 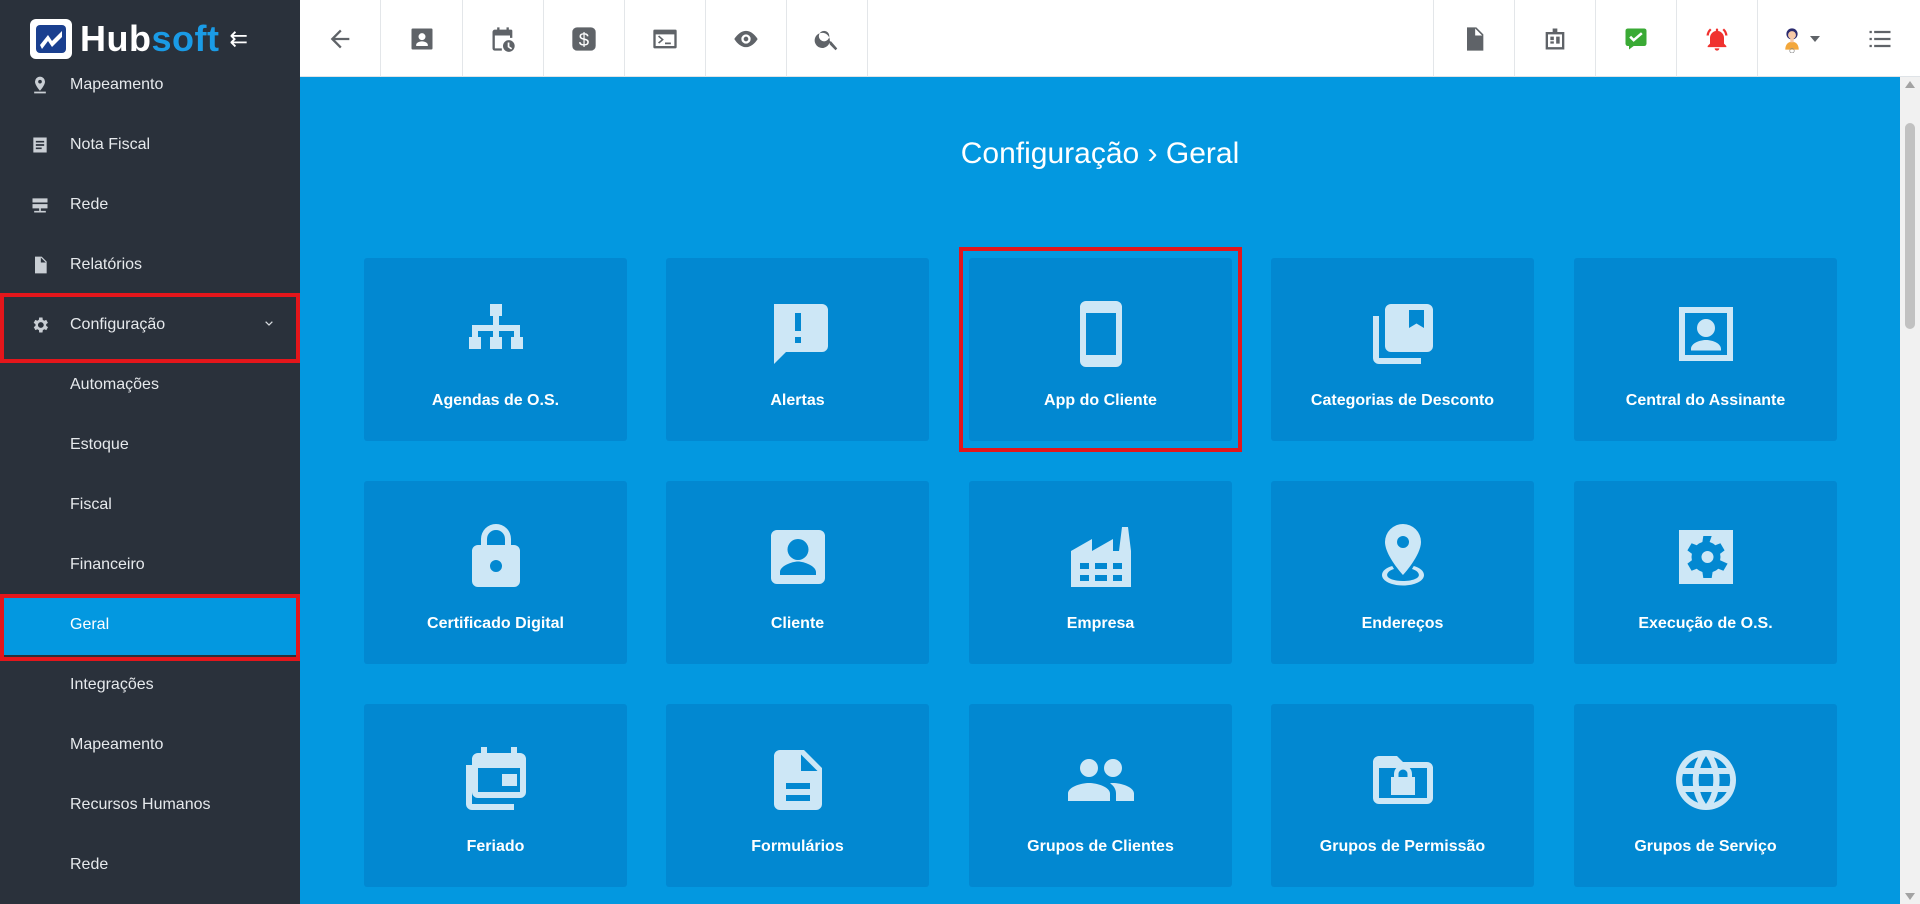 What do you see at coordinates (1706, 780) in the screenshot?
I see `globe-icon` at bounding box center [1706, 780].